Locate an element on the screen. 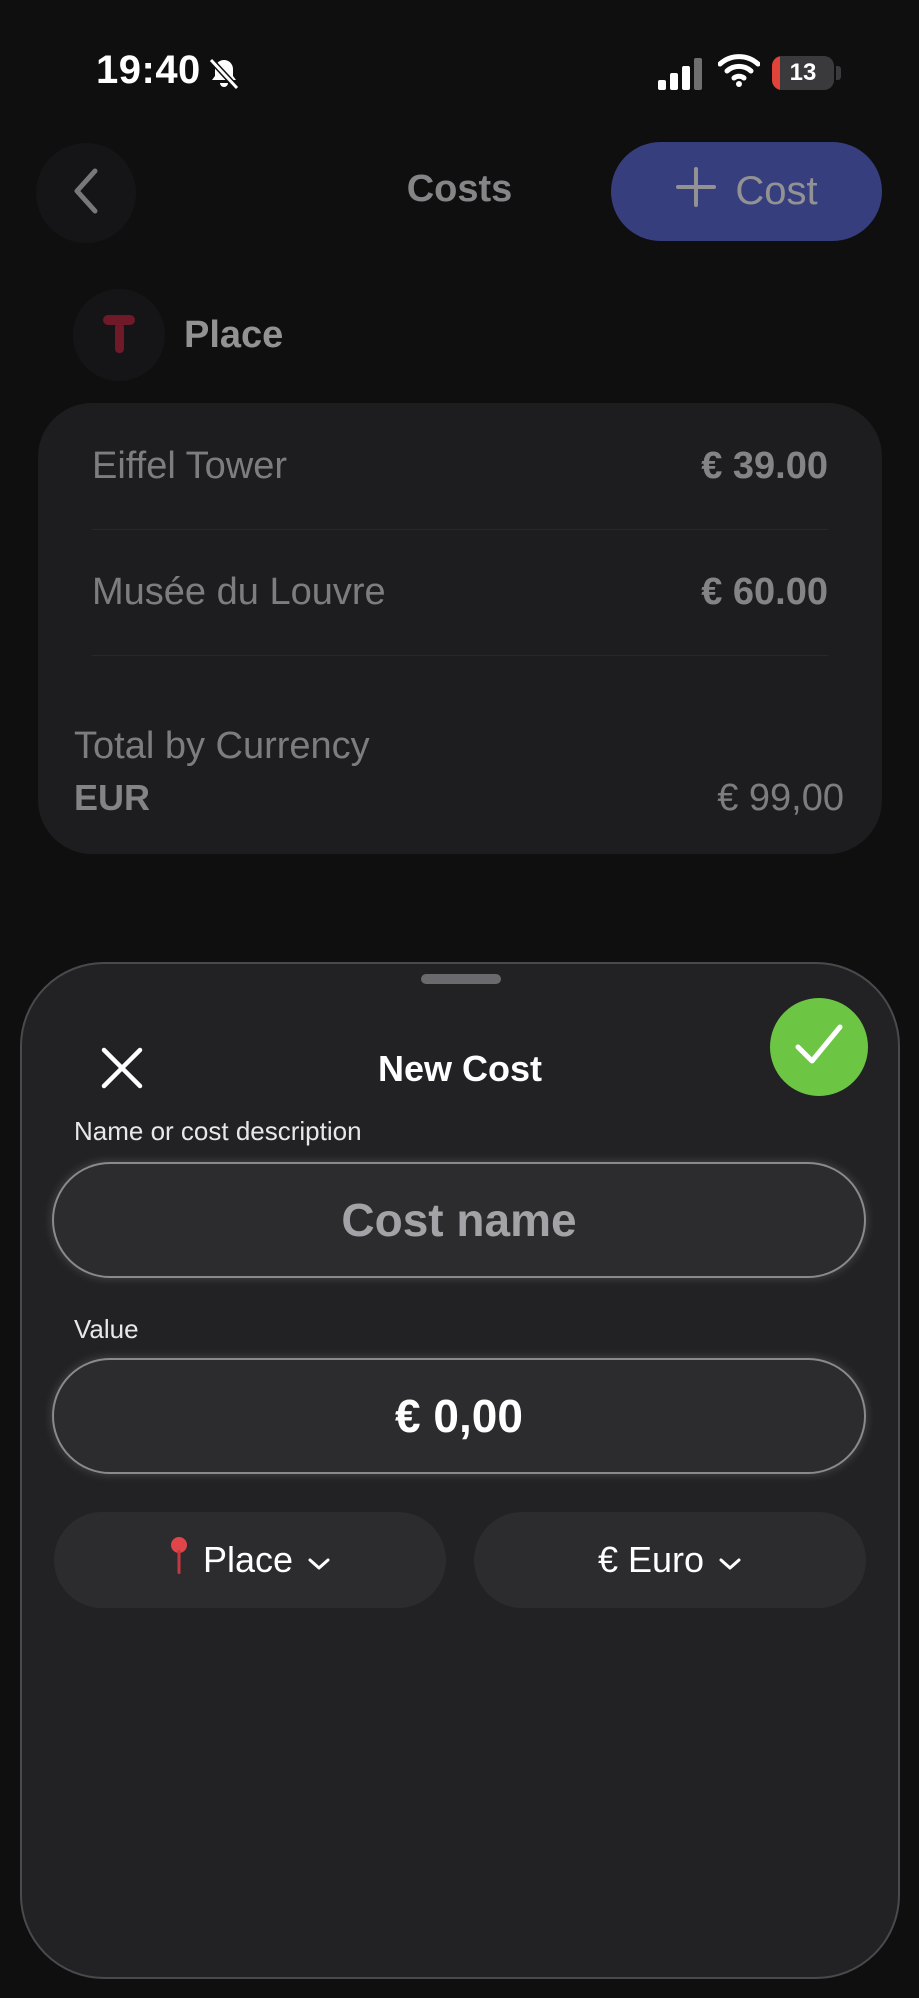  cost-amount: € 39.00 is located at coordinates (764, 465).